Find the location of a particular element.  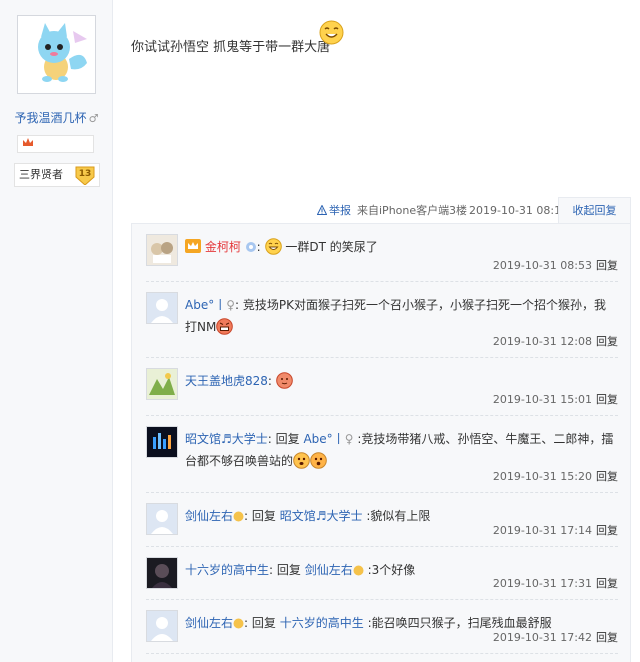

reply-time: 2019-10-31 08:53 is located at coordinates (542, 265).